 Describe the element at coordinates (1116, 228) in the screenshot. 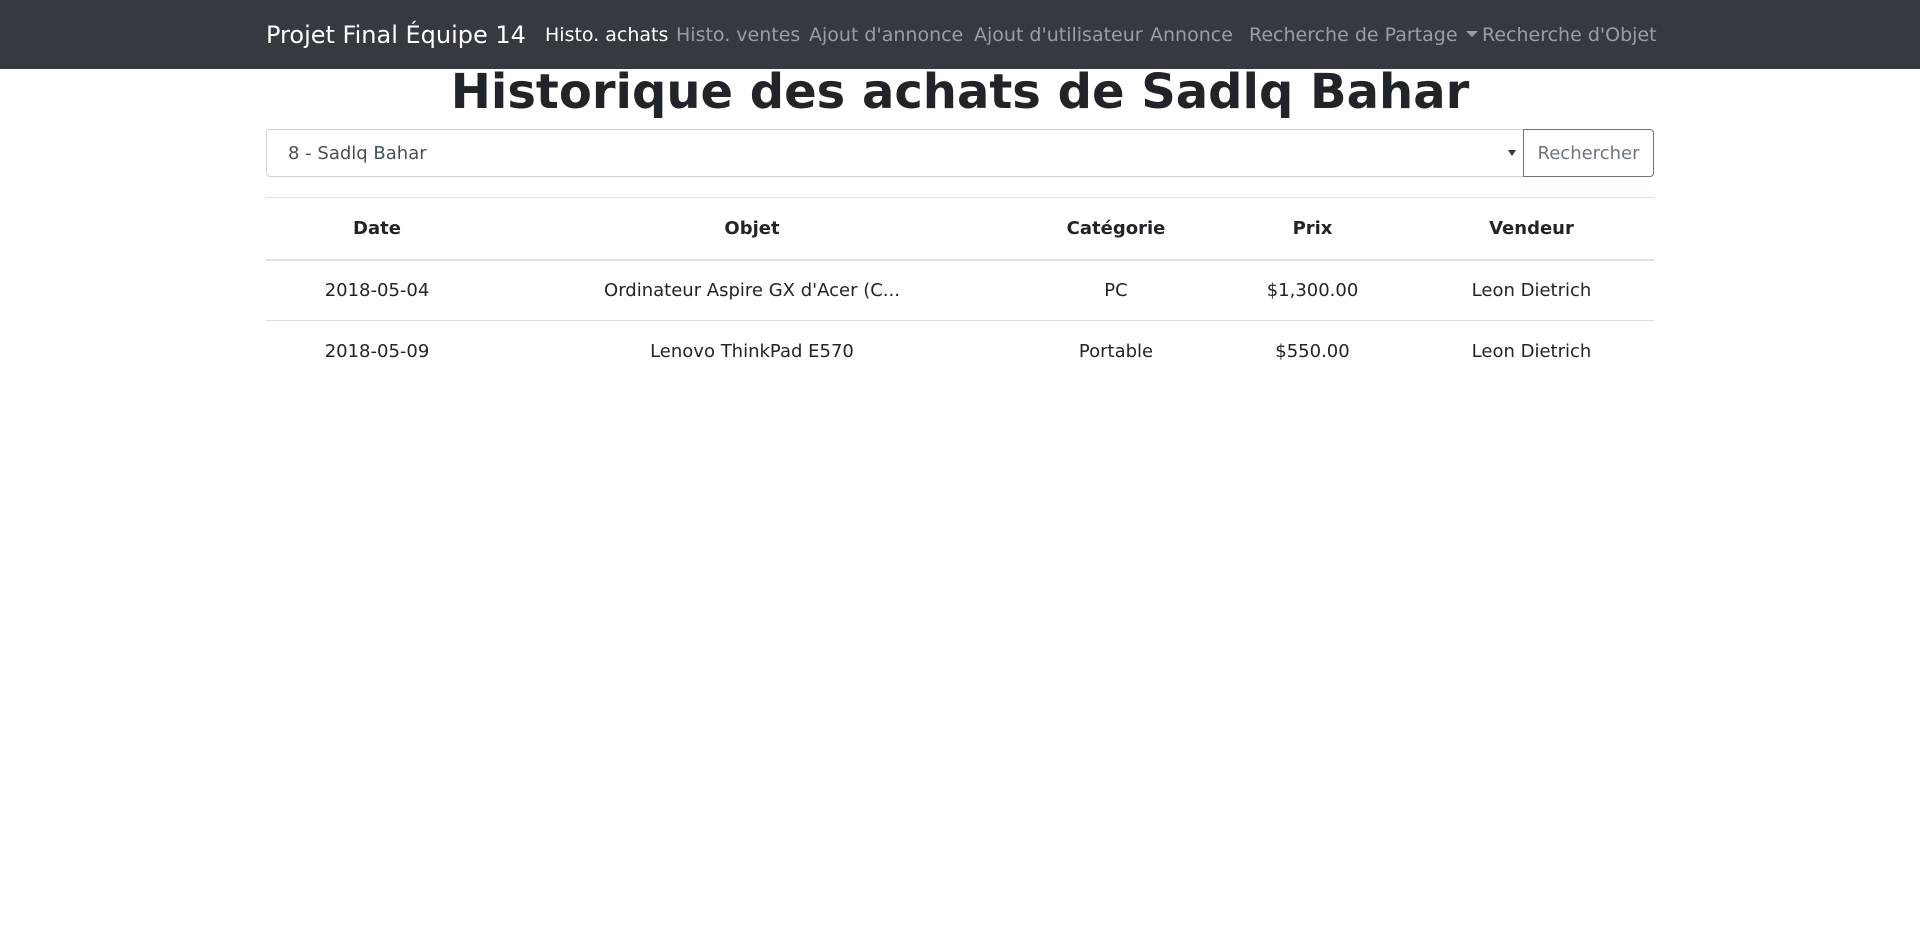

I see `header-categorie: Catégorie` at that location.